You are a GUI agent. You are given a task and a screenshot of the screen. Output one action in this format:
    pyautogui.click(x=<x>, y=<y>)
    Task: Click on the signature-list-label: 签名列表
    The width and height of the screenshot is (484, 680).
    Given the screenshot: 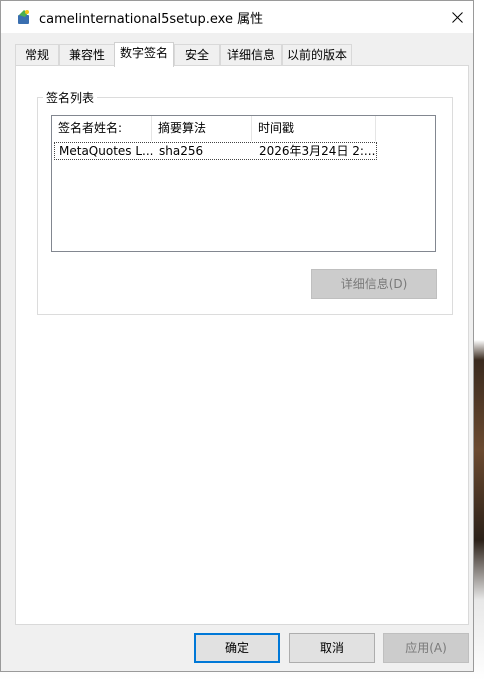 What is the action you would take?
    pyautogui.click(x=70, y=97)
    